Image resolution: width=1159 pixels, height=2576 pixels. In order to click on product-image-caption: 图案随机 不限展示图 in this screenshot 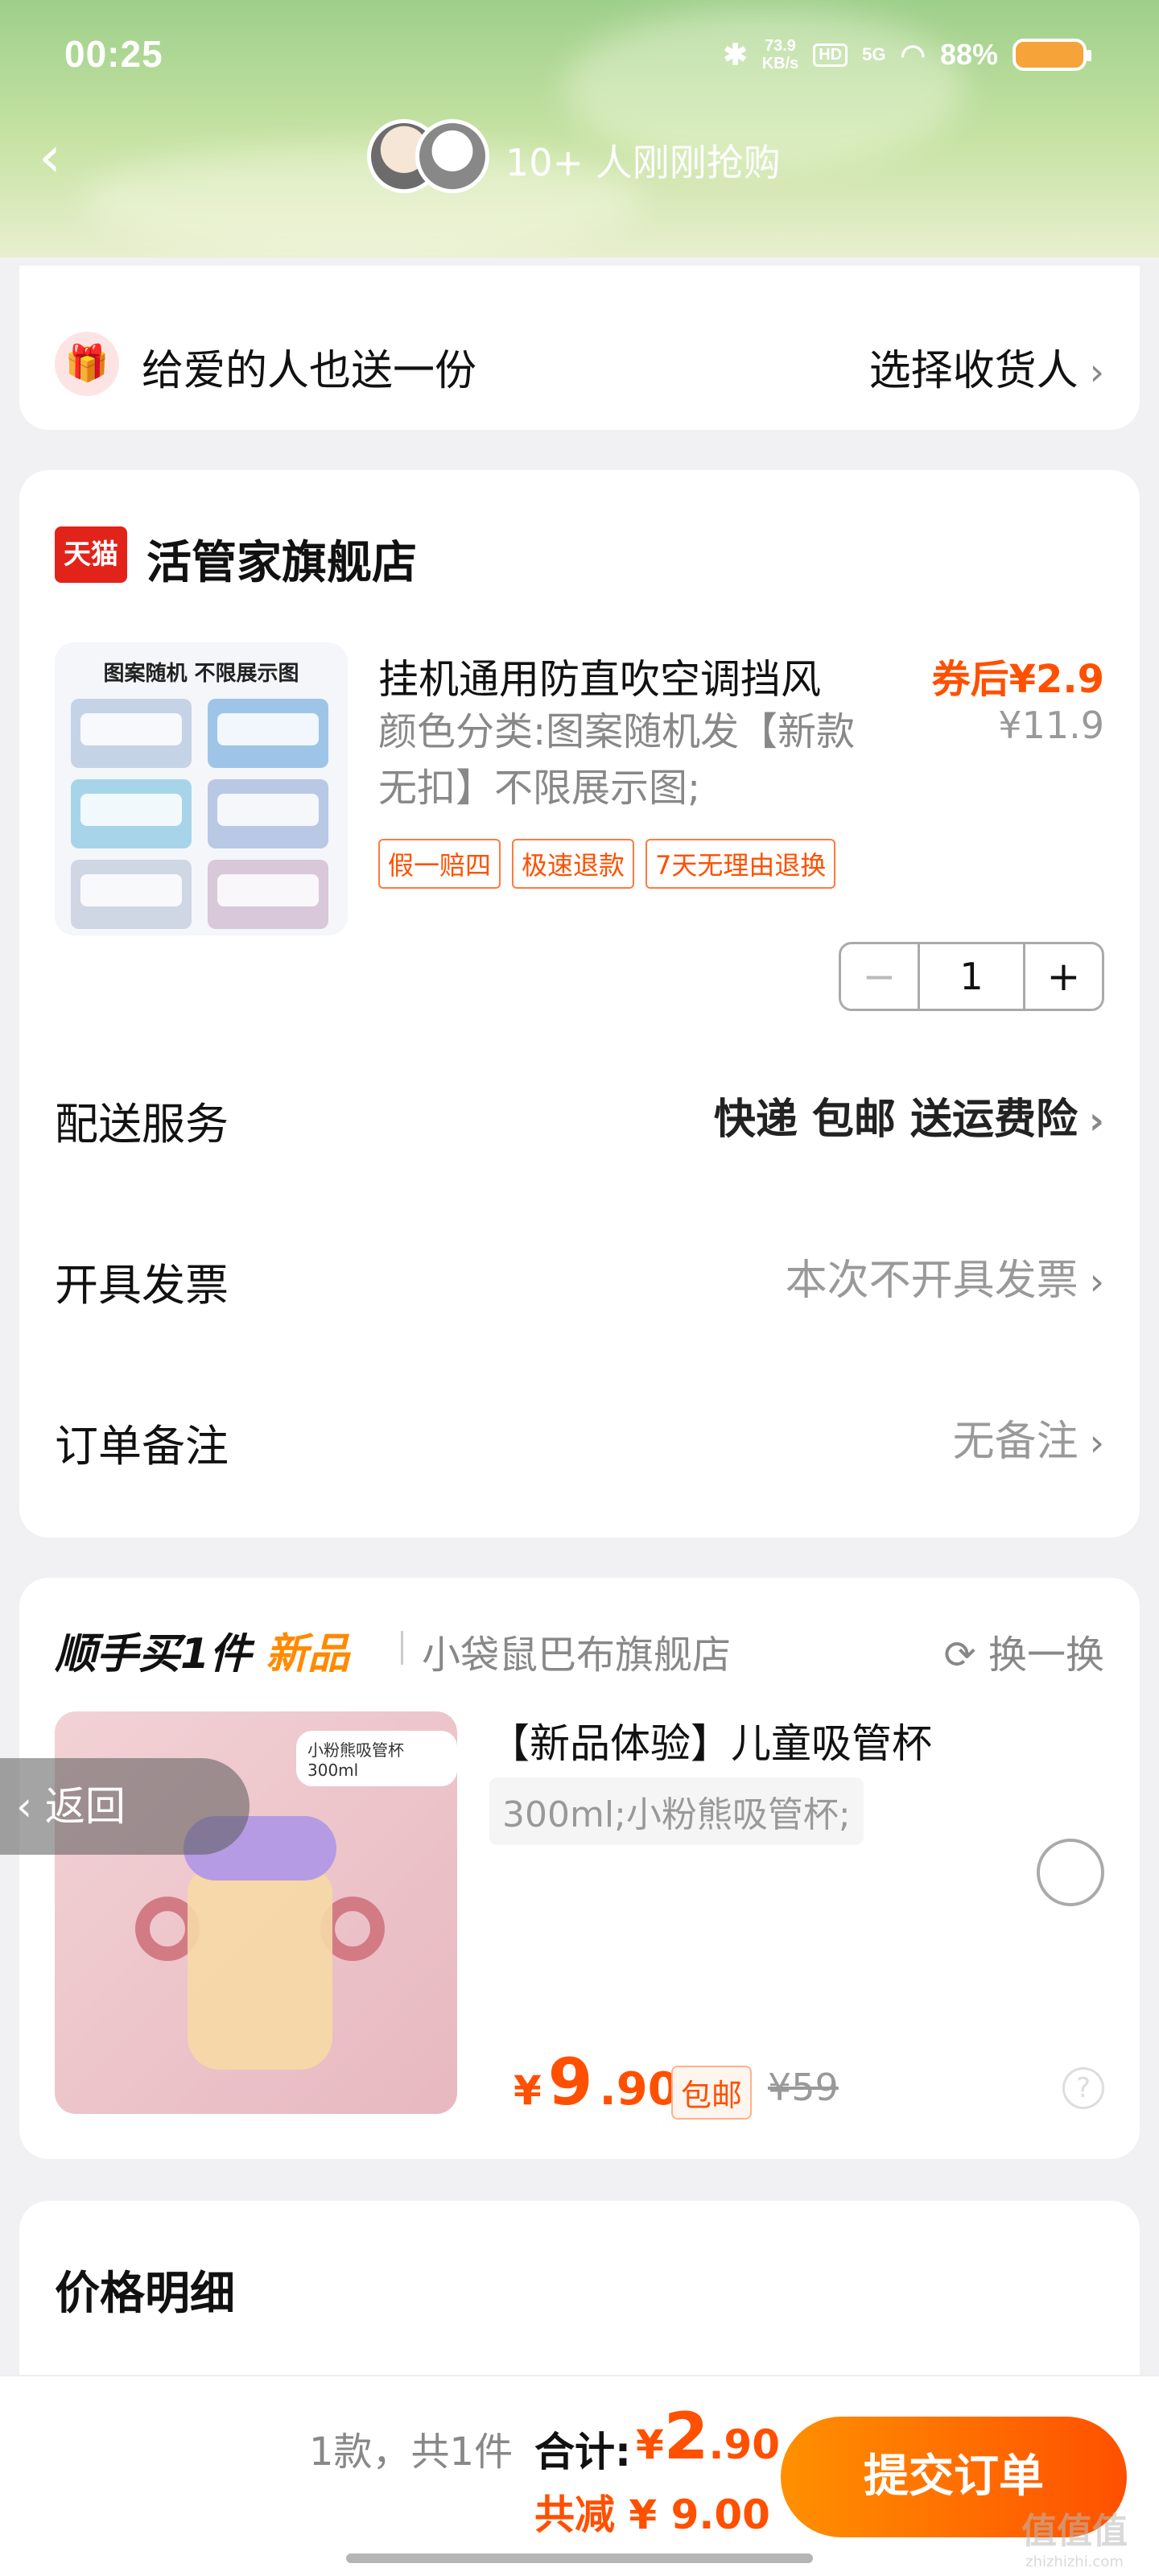, I will do `click(201, 674)`.